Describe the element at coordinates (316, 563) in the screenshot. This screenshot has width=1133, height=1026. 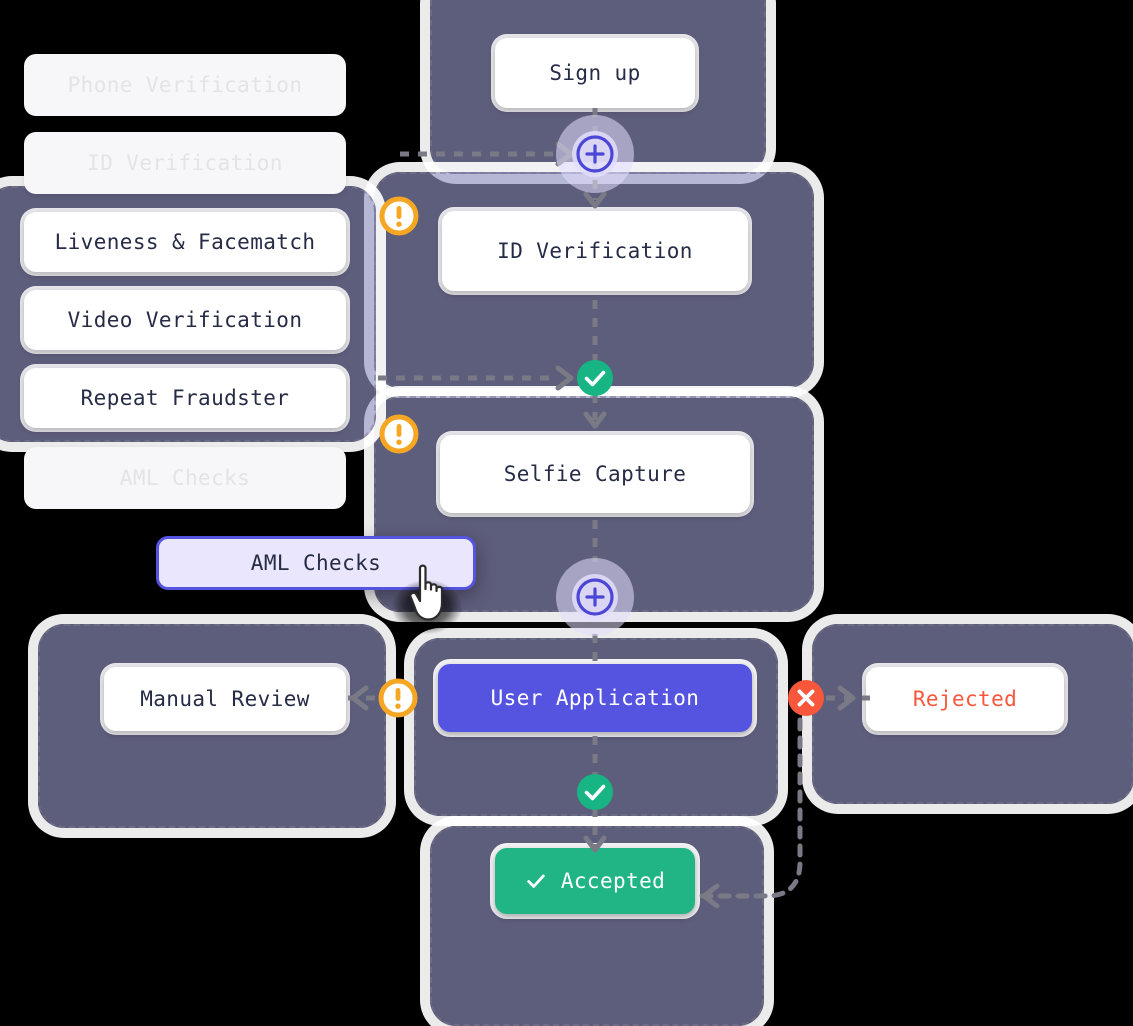
I see `dragged-node-label: AML Checks` at that location.